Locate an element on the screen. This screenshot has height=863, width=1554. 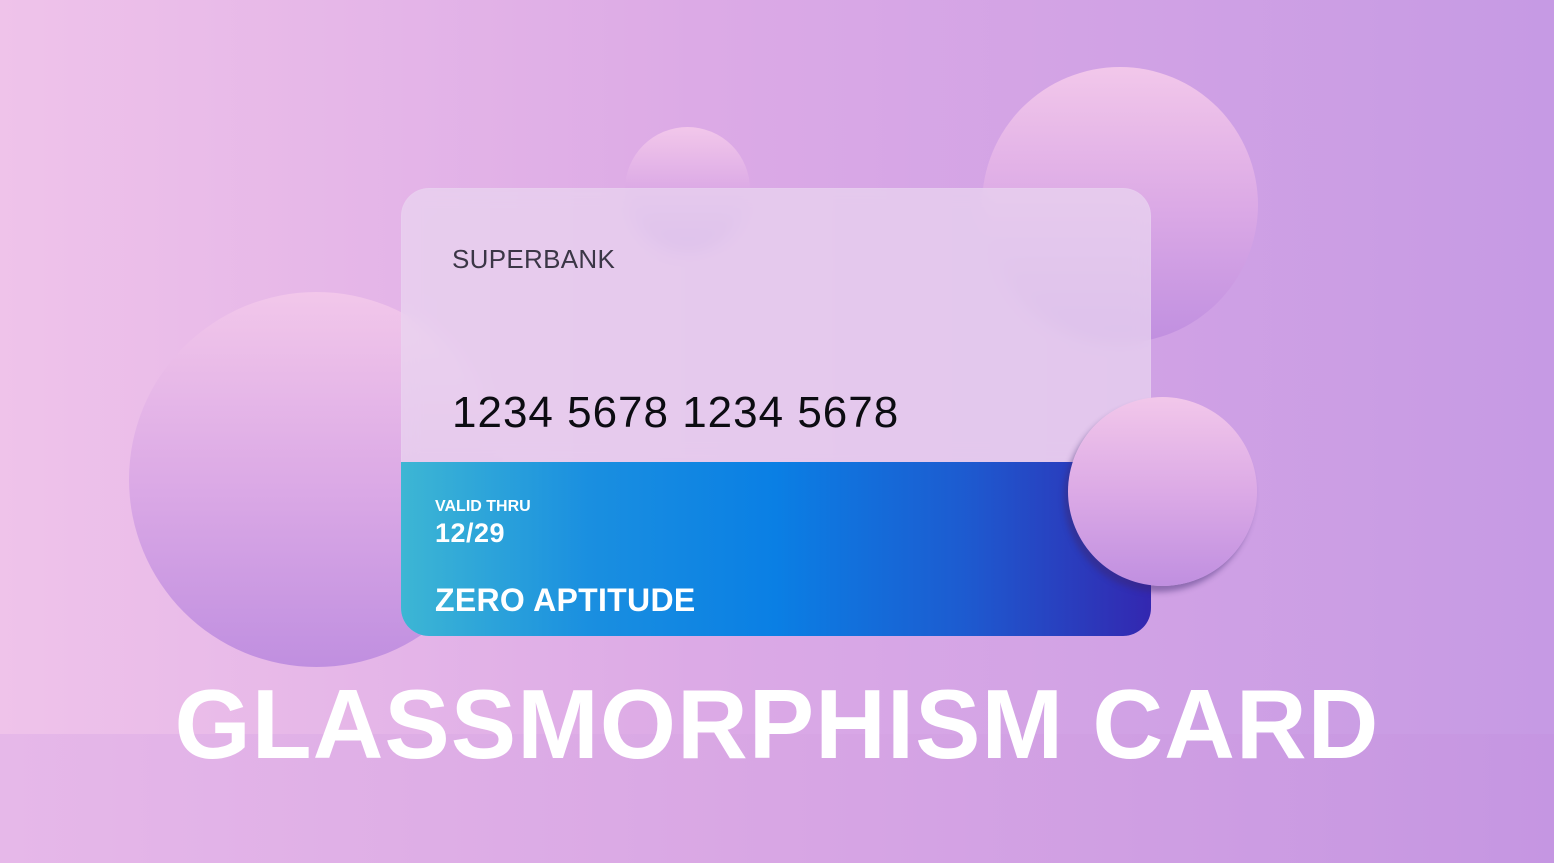
card-holder-name: ZERO APTITUDE is located at coordinates (565, 600).